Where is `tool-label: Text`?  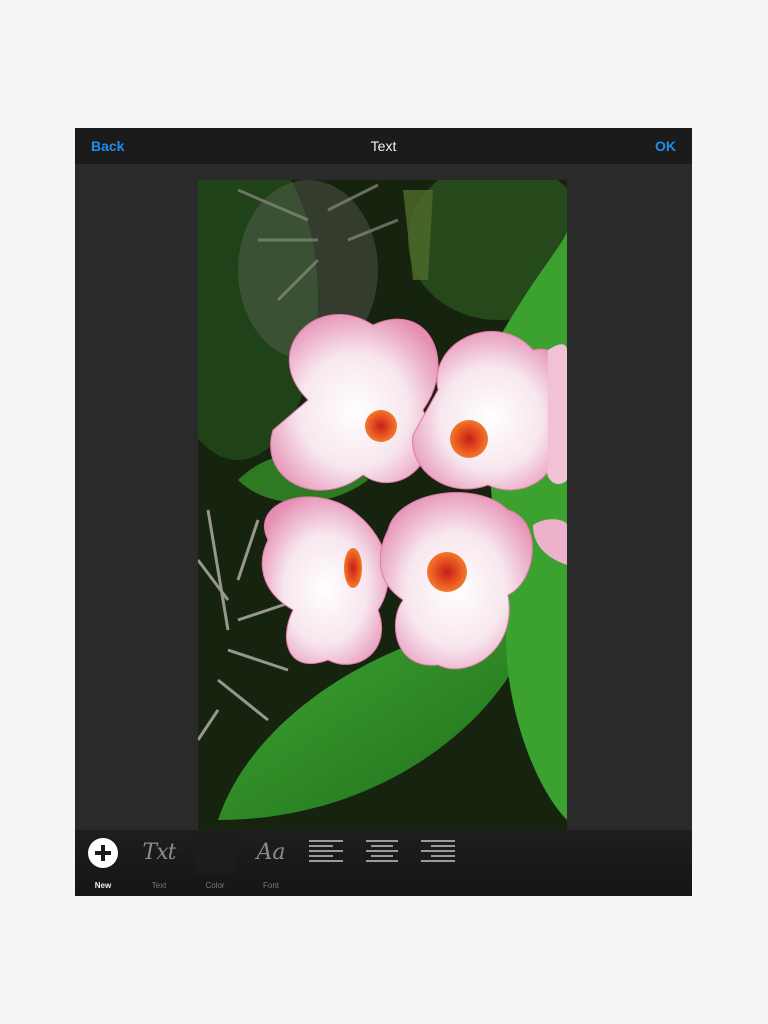
tool-label: Text is located at coordinates (159, 885).